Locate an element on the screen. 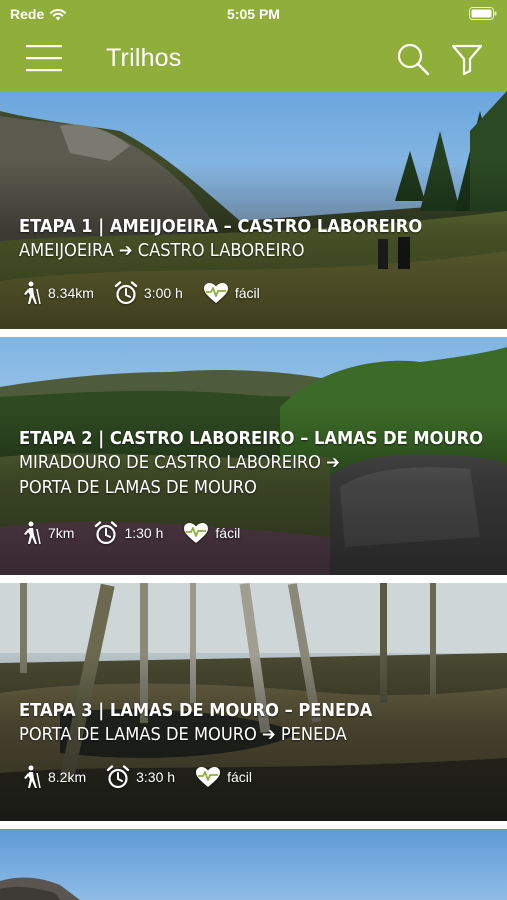  trail-card is located at coordinates (253, 864).